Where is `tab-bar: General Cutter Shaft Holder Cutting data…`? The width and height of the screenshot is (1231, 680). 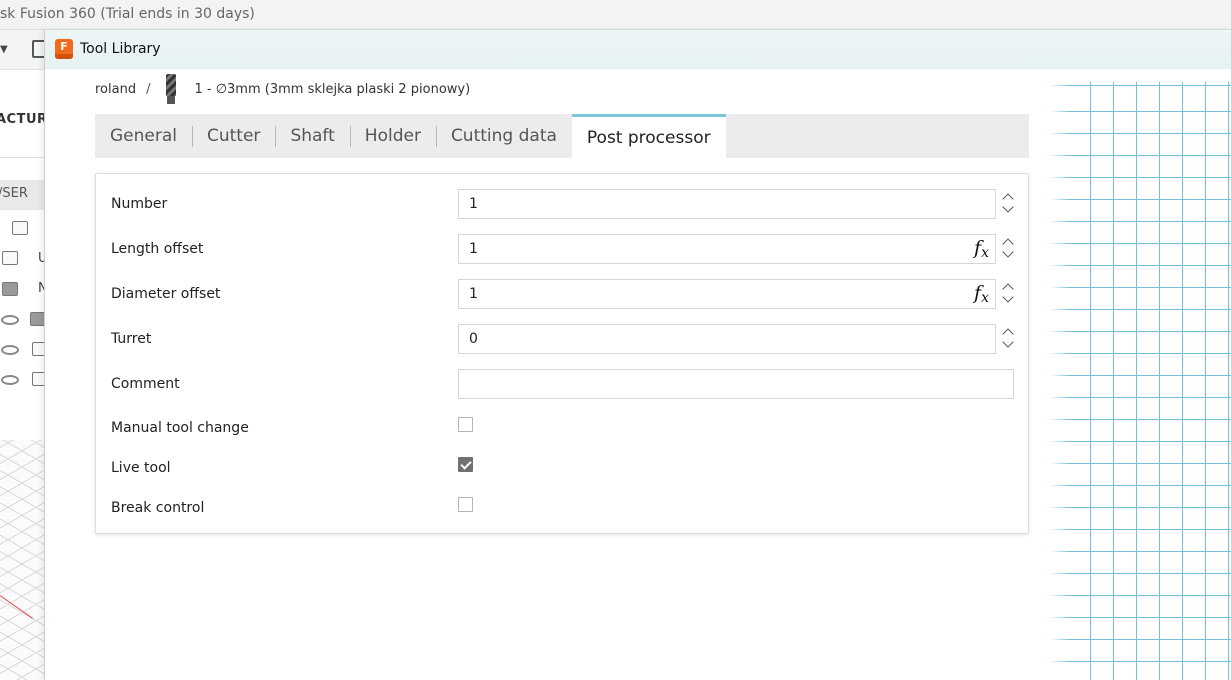 tab-bar: General Cutter Shaft Holder Cutting data… is located at coordinates (562, 136).